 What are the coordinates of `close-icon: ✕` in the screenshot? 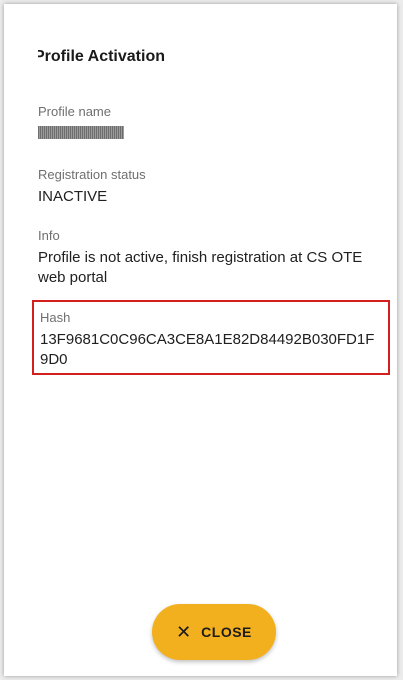 It's located at (184, 632).